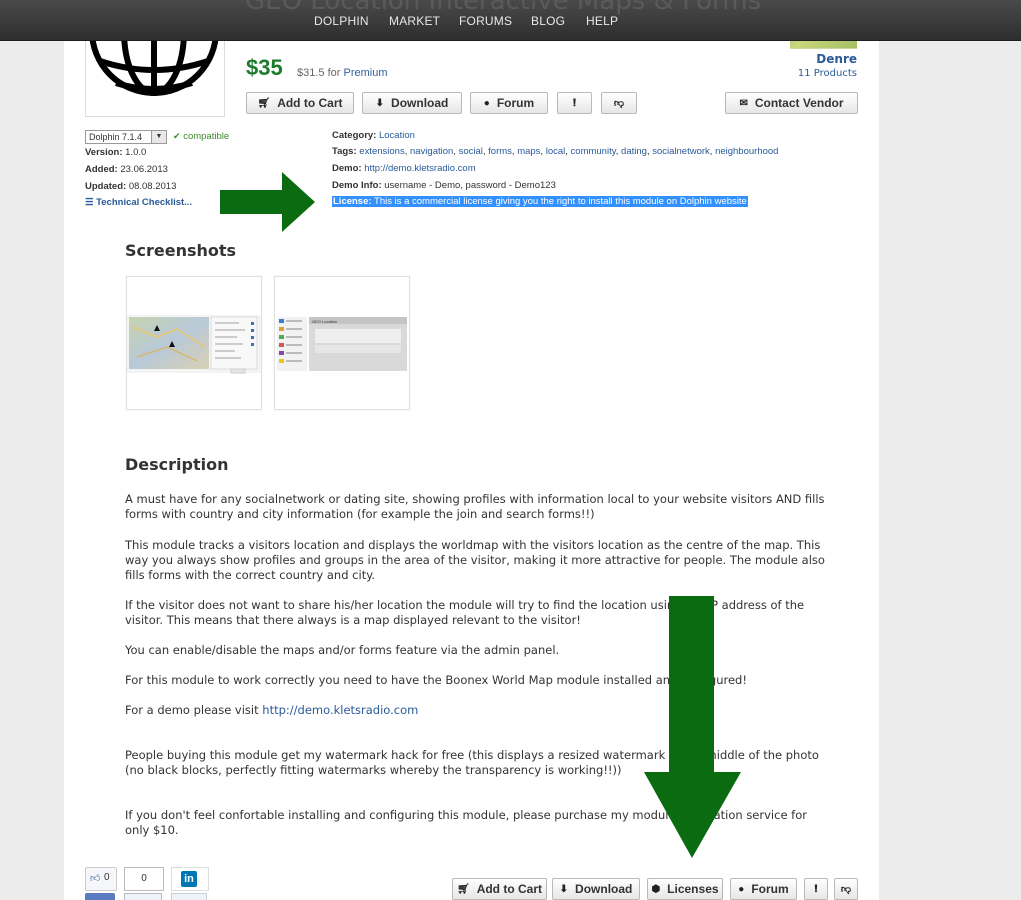  I want to click on demo-label: Demo:, so click(347, 168).